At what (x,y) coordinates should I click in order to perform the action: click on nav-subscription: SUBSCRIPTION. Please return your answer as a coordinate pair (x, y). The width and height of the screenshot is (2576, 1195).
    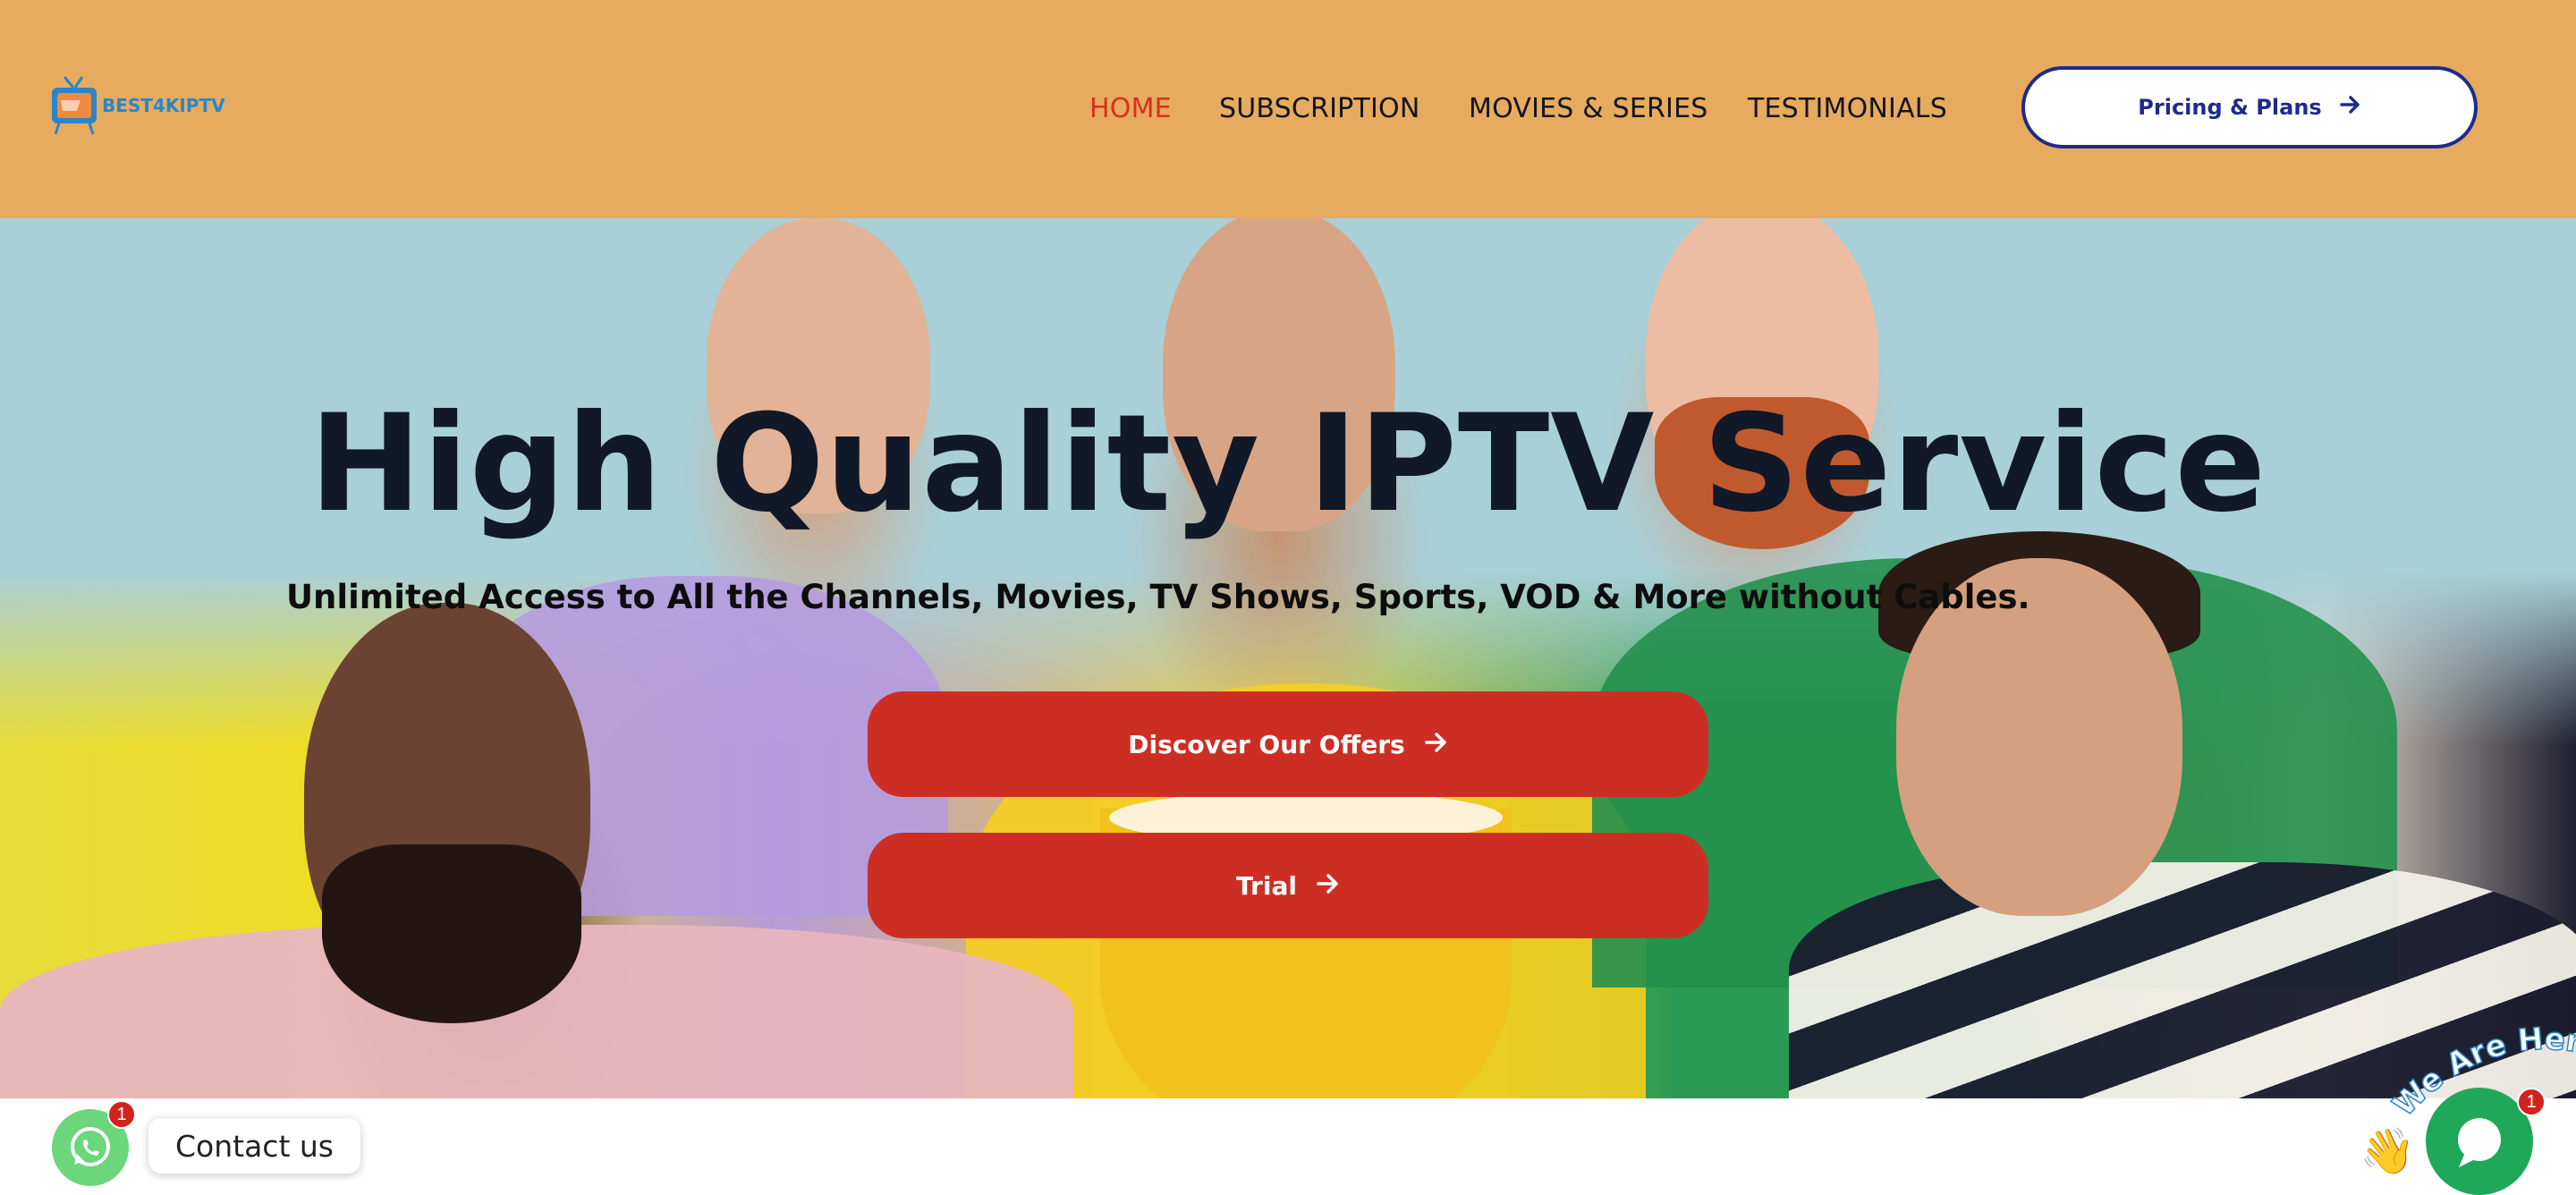
    Looking at the image, I should click on (1319, 108).